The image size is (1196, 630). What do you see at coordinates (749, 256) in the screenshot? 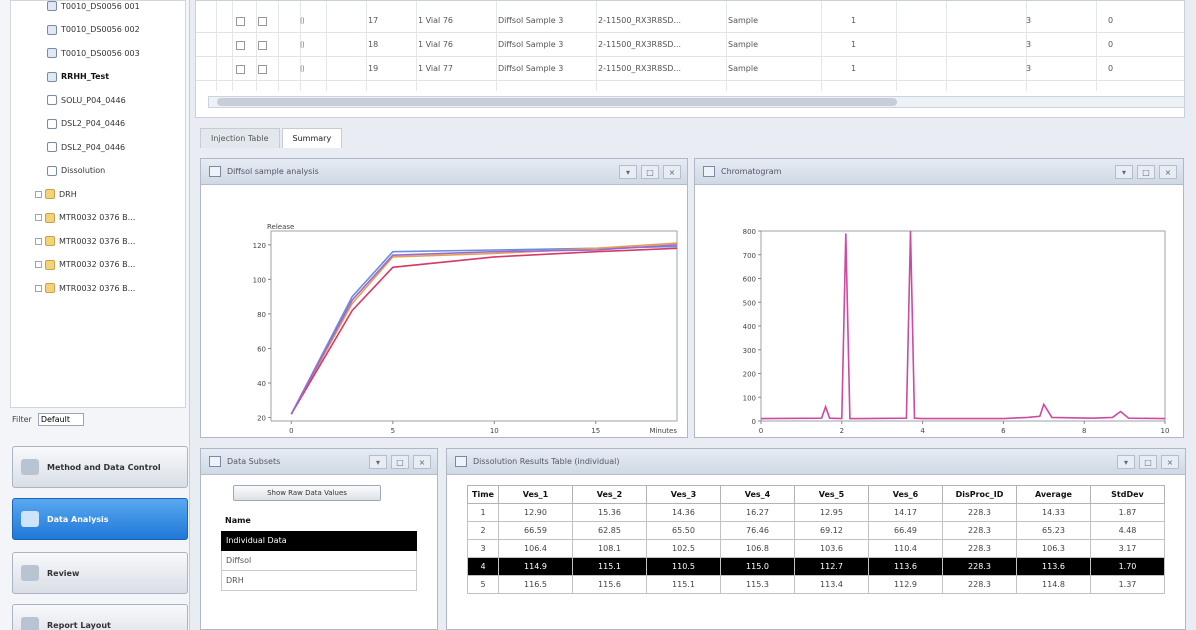
I see `y-tick-label: 700` at bounding box center [749, 256].